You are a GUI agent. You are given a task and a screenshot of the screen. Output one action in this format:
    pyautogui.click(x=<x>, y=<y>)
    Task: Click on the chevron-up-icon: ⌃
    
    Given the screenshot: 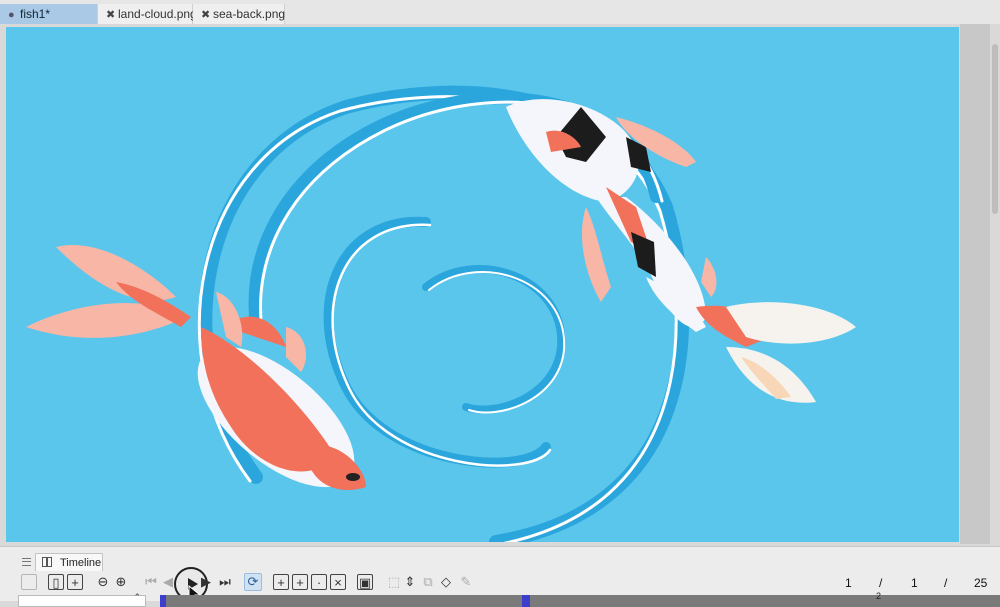 What is the action you would take?
    pyautogui.click(x=137, y=597)
    